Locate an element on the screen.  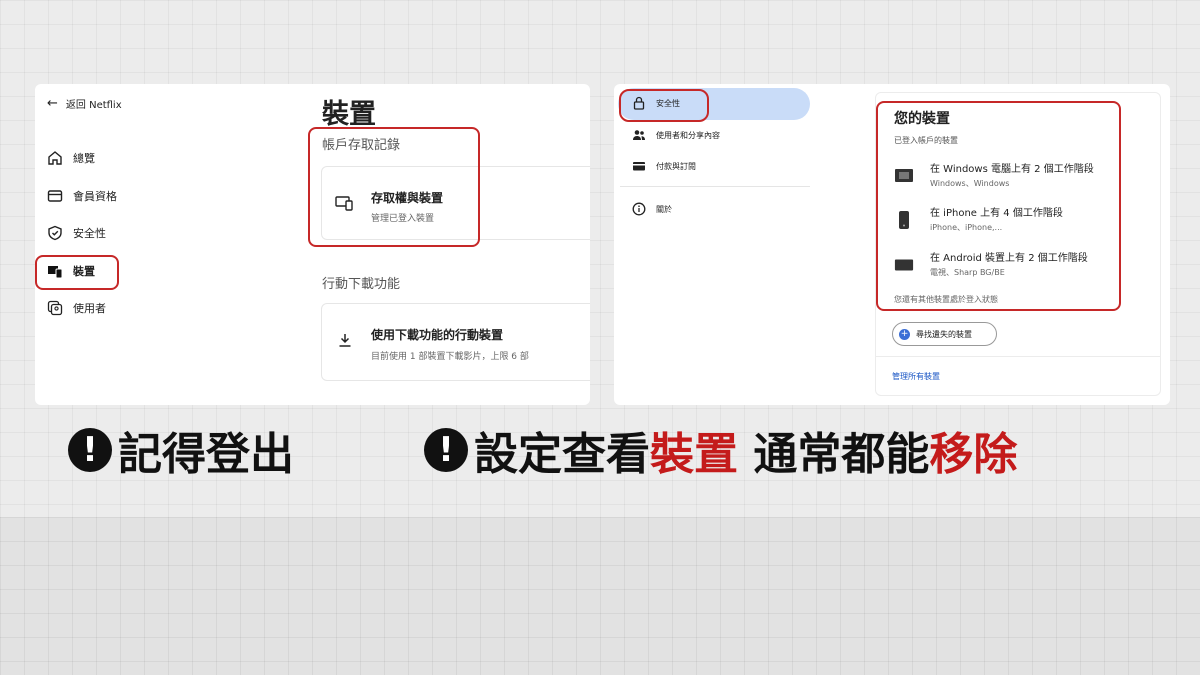
back-to-netflix-link: ← 返回 Netflix is located at coordinates (84, 103).